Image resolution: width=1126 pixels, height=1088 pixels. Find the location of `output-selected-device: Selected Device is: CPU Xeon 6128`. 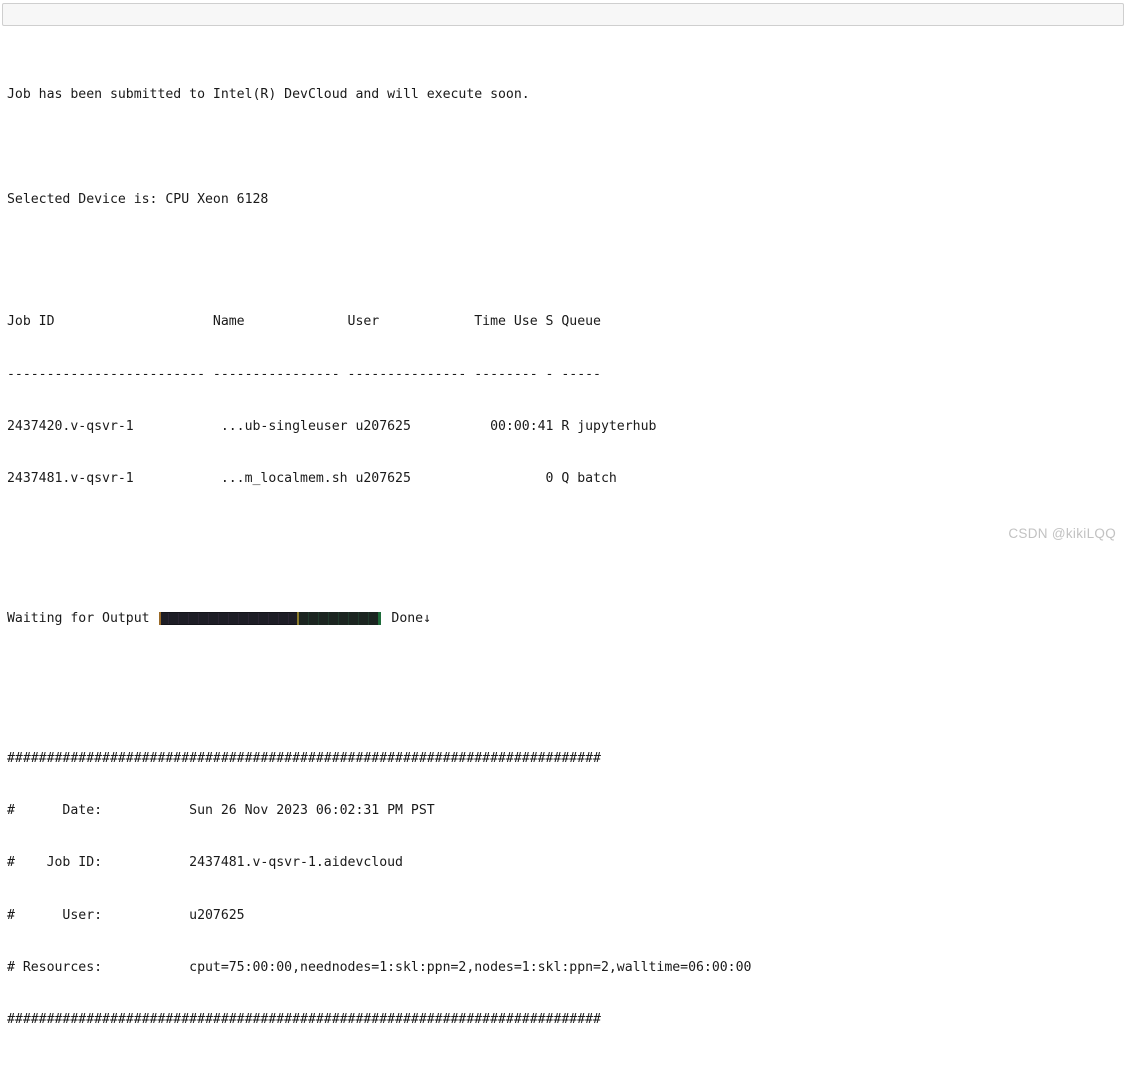

output-selected-device: Selected Device is: CPU Xeon 6128 is located at coordinates (138, 200).